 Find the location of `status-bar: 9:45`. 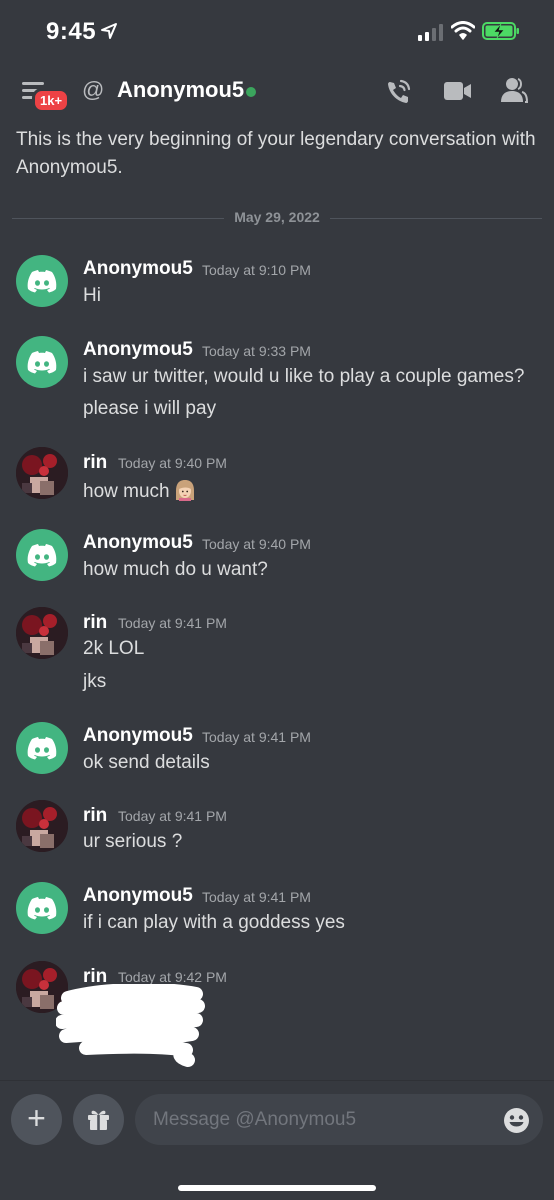

status-bar: 9:45 is located at coordinates (277, 31).